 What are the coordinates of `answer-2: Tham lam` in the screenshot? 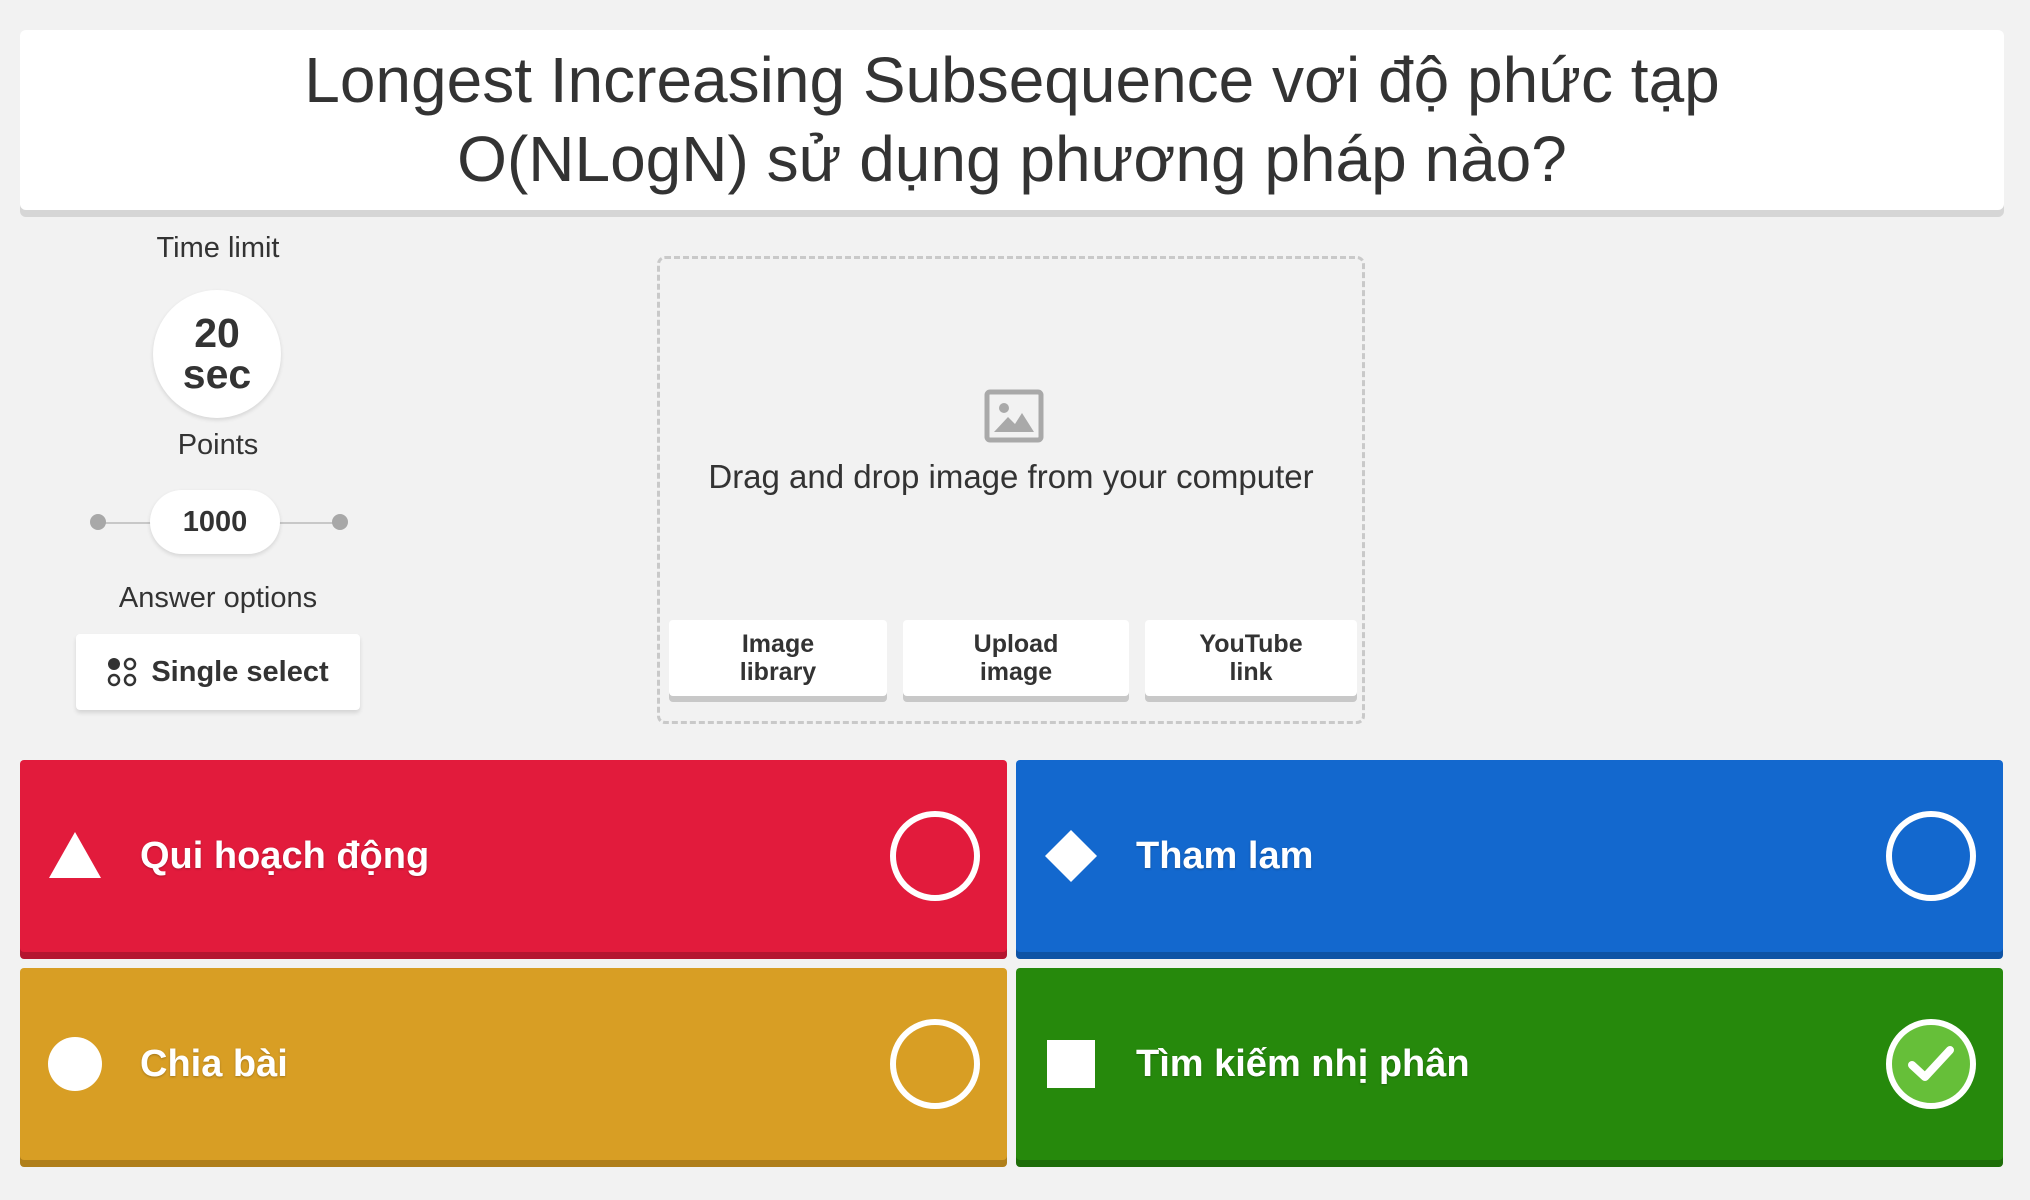 It's located at (1509, 856).